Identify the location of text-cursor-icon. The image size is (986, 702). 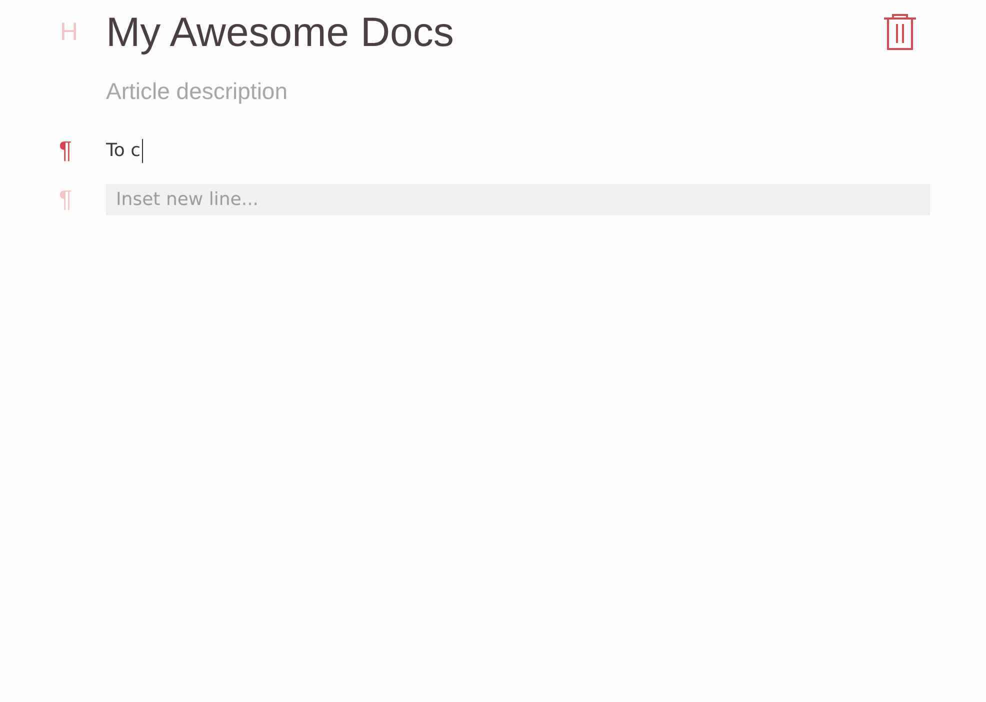
(142, 151).